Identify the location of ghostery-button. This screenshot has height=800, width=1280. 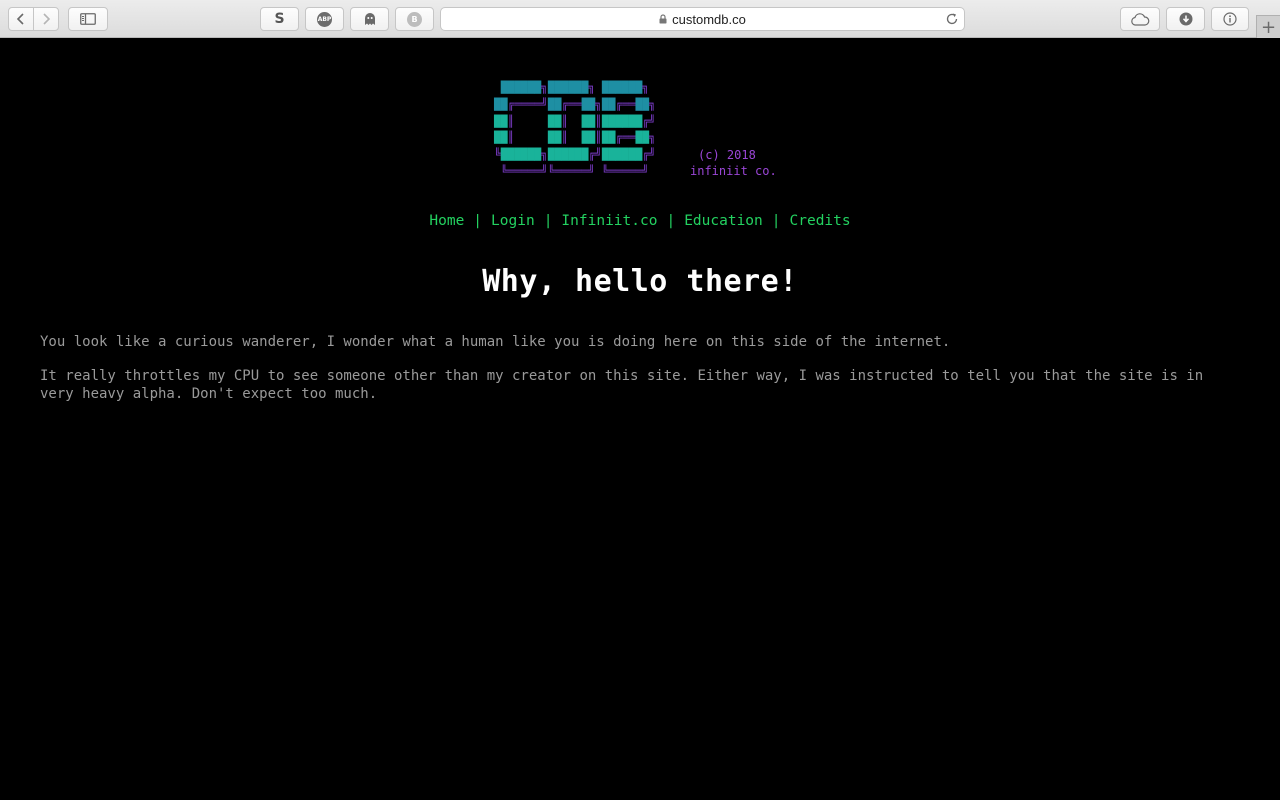
(369, 19).